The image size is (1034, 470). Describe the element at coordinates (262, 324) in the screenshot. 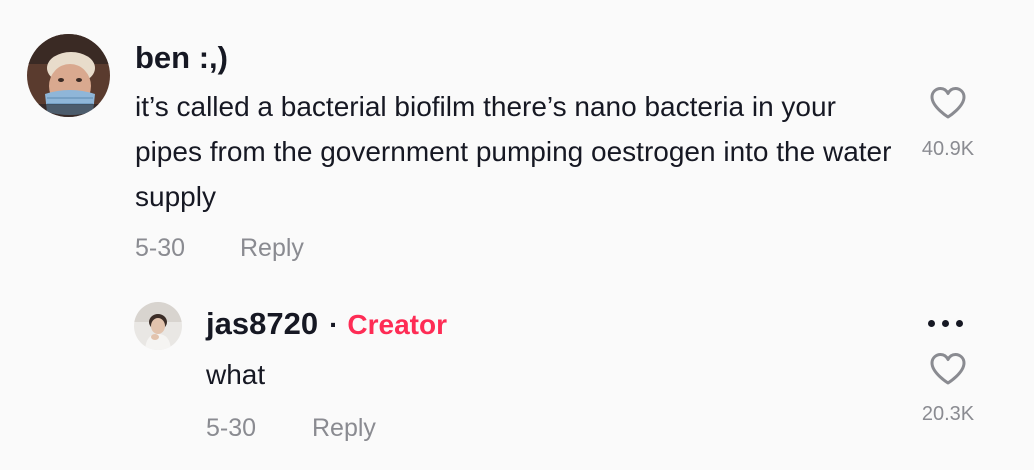

I see `creator-username: jas8720` at that location.